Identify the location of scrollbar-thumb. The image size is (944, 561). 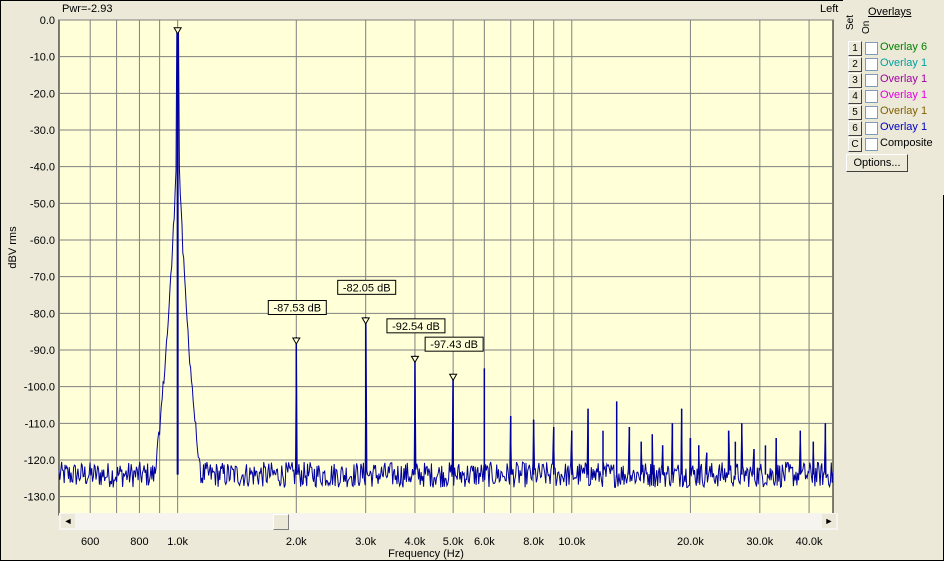
(280, 522).